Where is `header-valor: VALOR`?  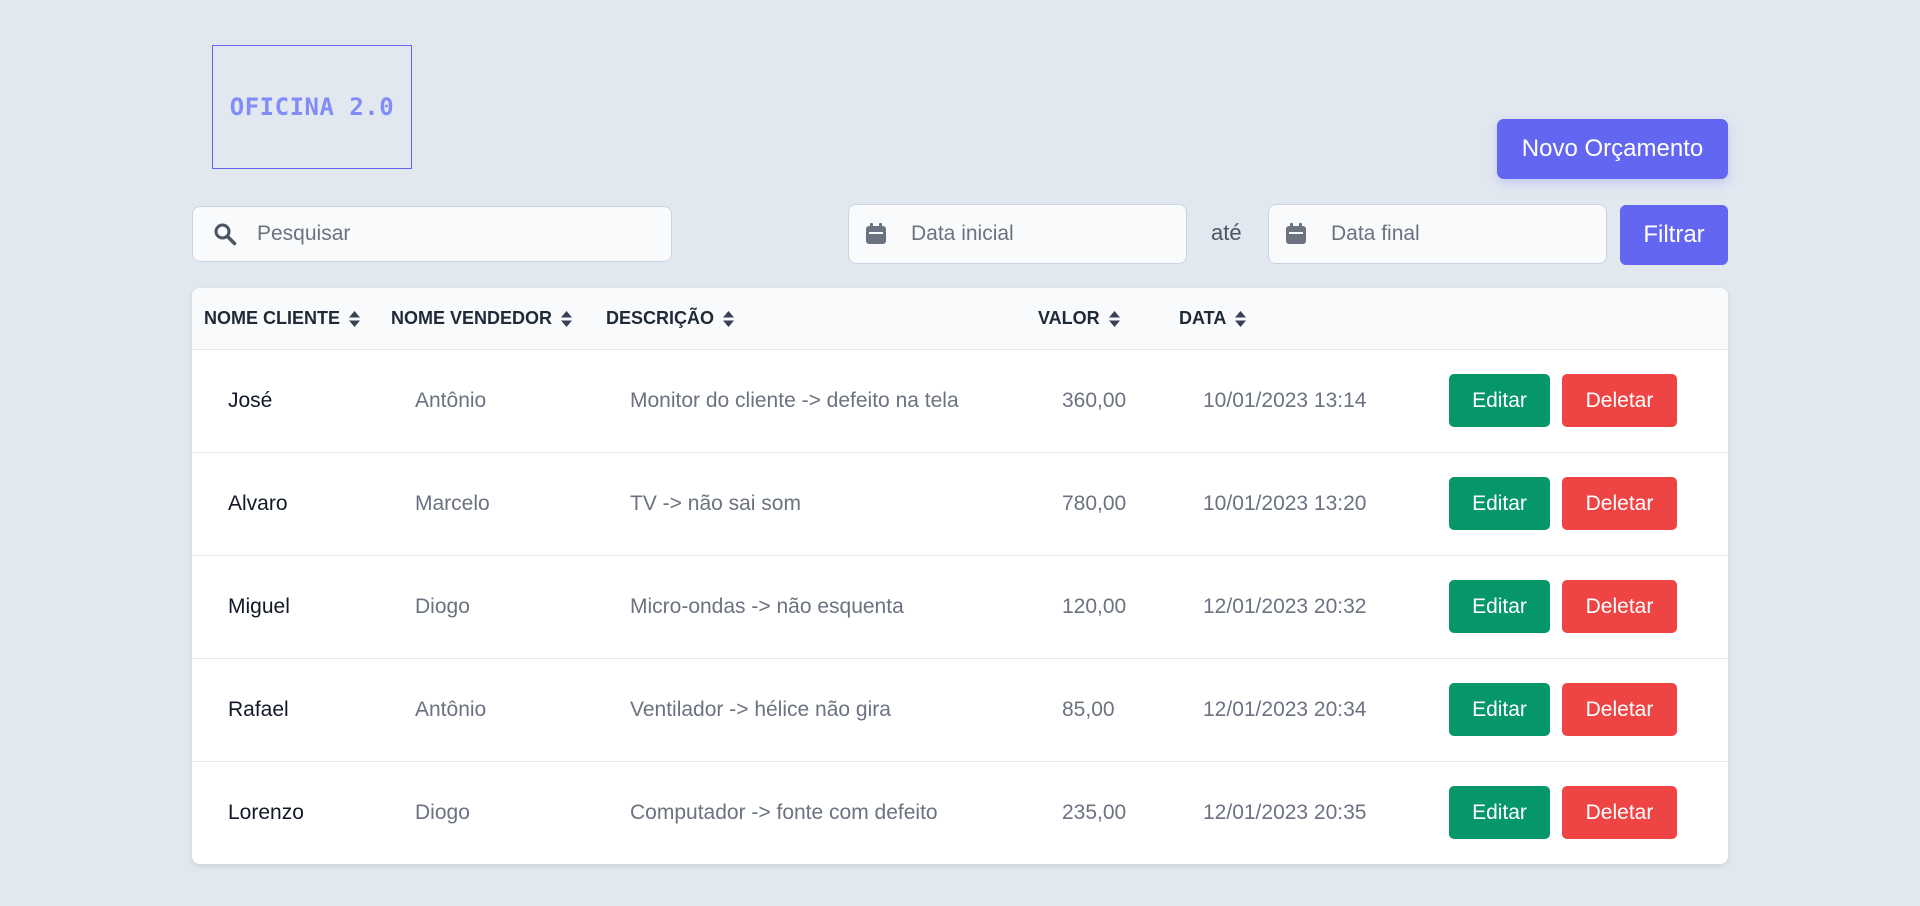 header-valor: VALOR is located at coordinates (1079, 318).